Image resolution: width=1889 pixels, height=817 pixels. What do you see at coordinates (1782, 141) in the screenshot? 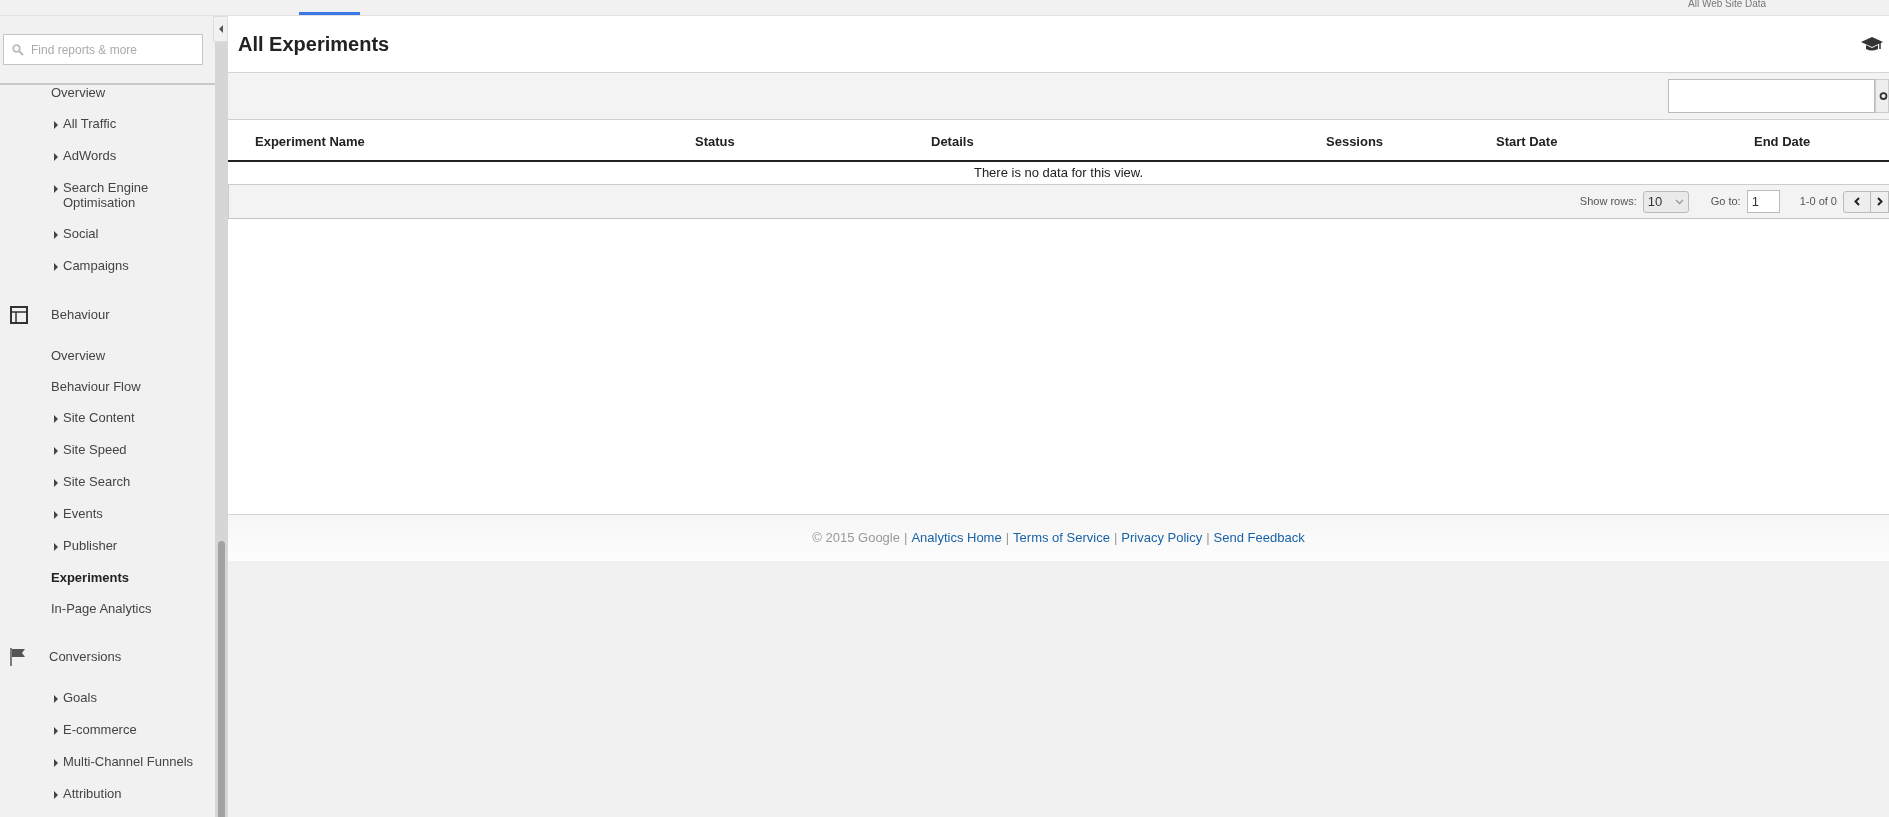
I see `column-header: End Date` at bounding box center [1782, 141].